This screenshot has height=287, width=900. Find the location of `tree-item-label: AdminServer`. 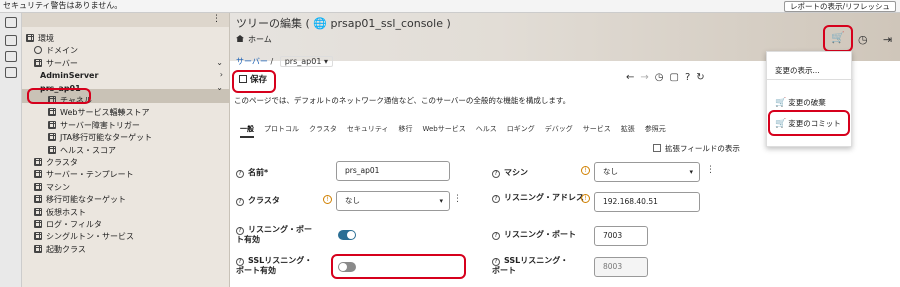

tree-item-label: AdminServer is located at coordinates (69, 76).